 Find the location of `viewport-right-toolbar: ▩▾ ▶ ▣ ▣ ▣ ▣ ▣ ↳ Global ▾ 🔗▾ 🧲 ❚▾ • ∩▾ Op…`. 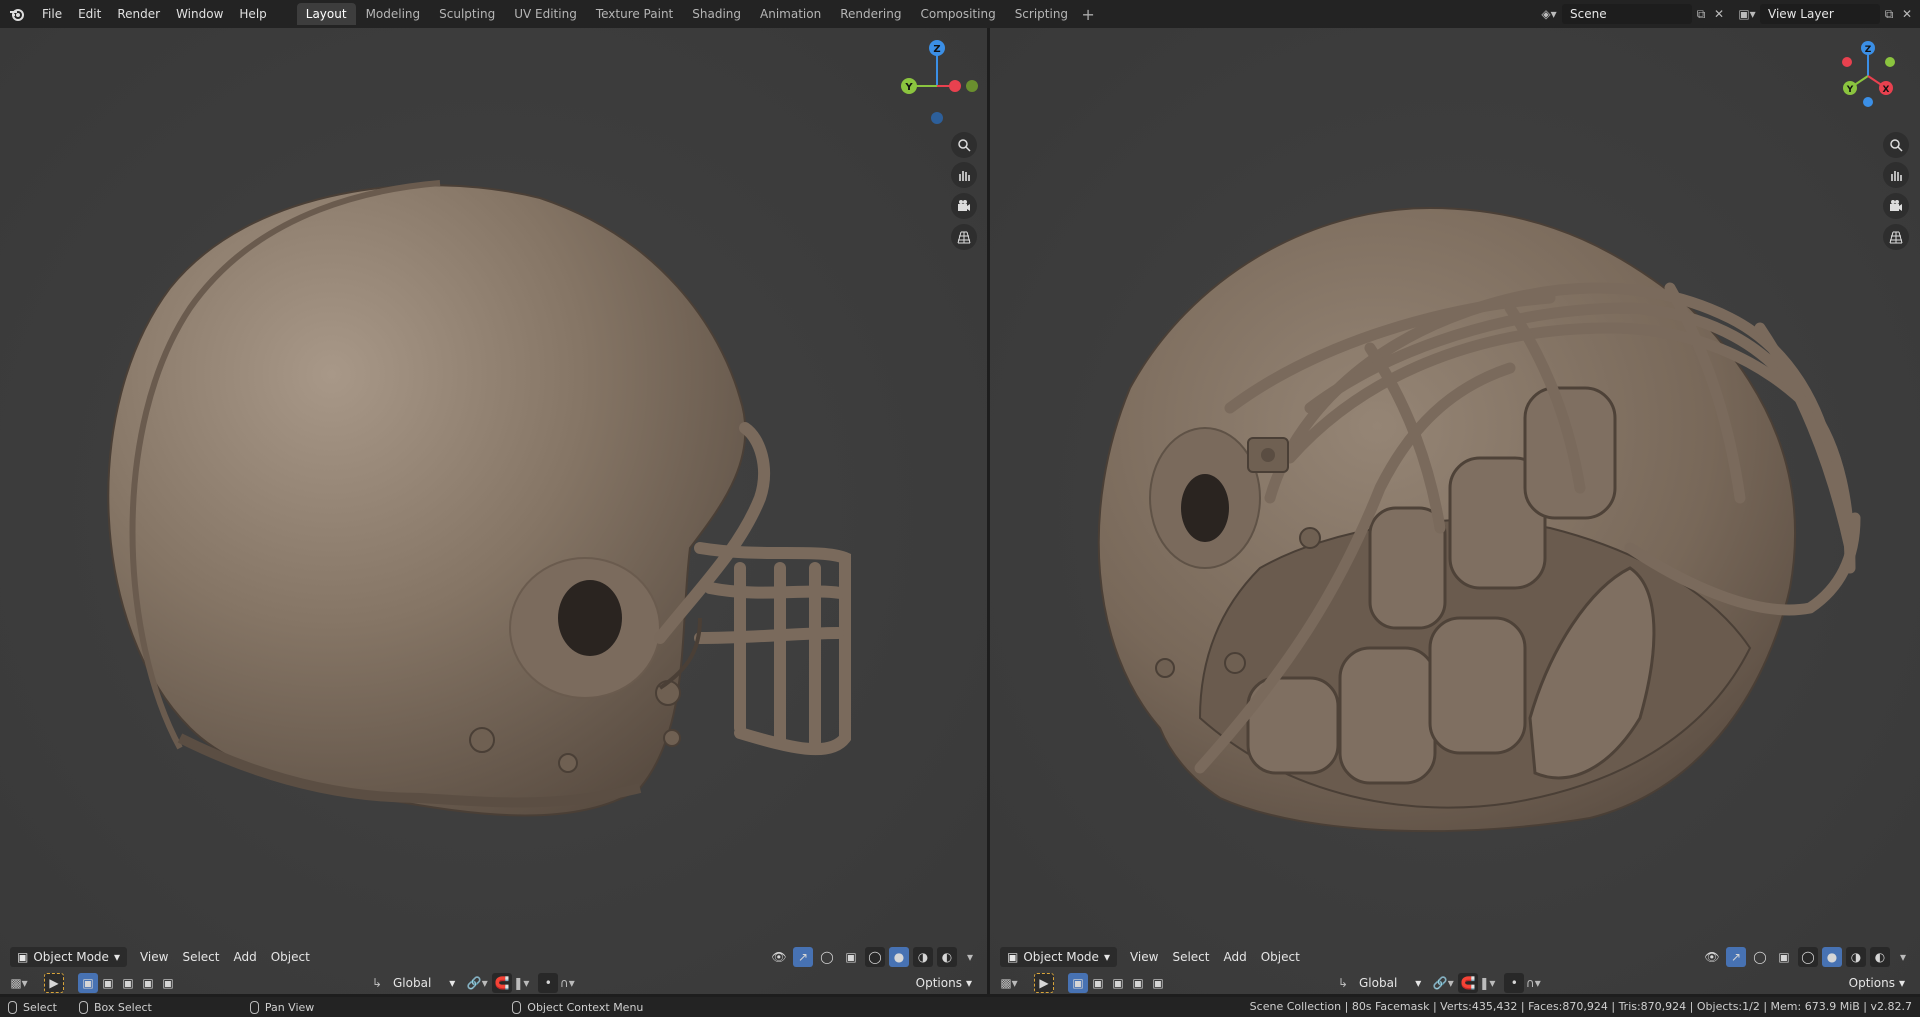

viewport-right-toolbar: ▩▾ ▶ ▣ ▣ ▣ ▣ ▣ ↳ Global ▾ 🔗▾ 🧲 ❚▾ • ∩▾ Op… is located at coordinates (1455, 982).